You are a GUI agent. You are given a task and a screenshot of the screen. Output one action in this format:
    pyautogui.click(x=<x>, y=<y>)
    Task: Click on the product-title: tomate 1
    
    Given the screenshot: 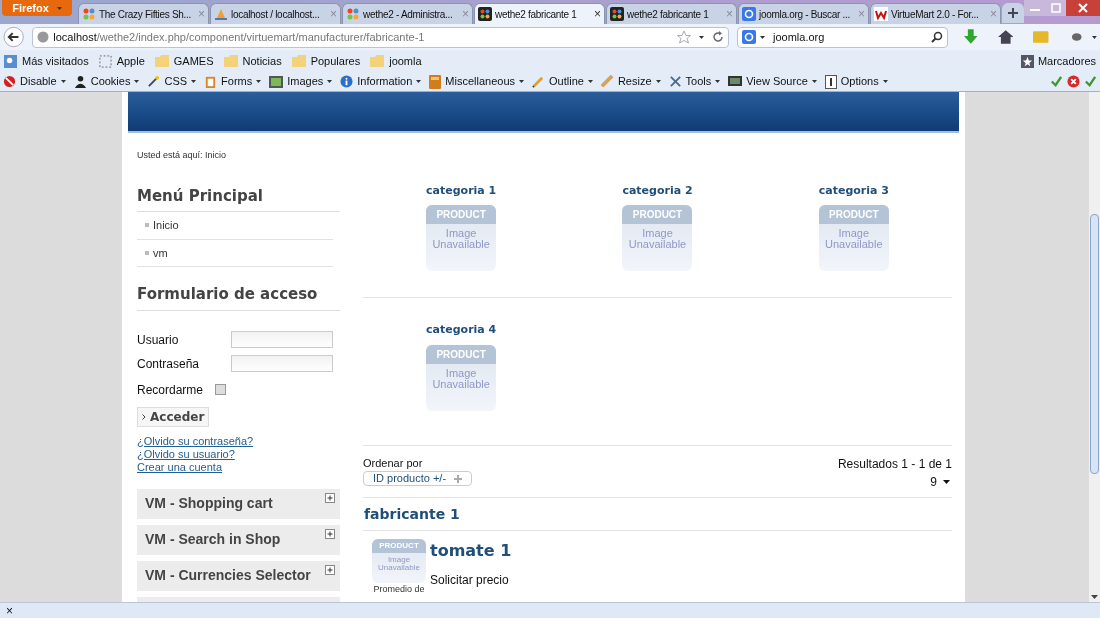 What is the action you would take?
    pyautogui.click(x=471, y=550)
    